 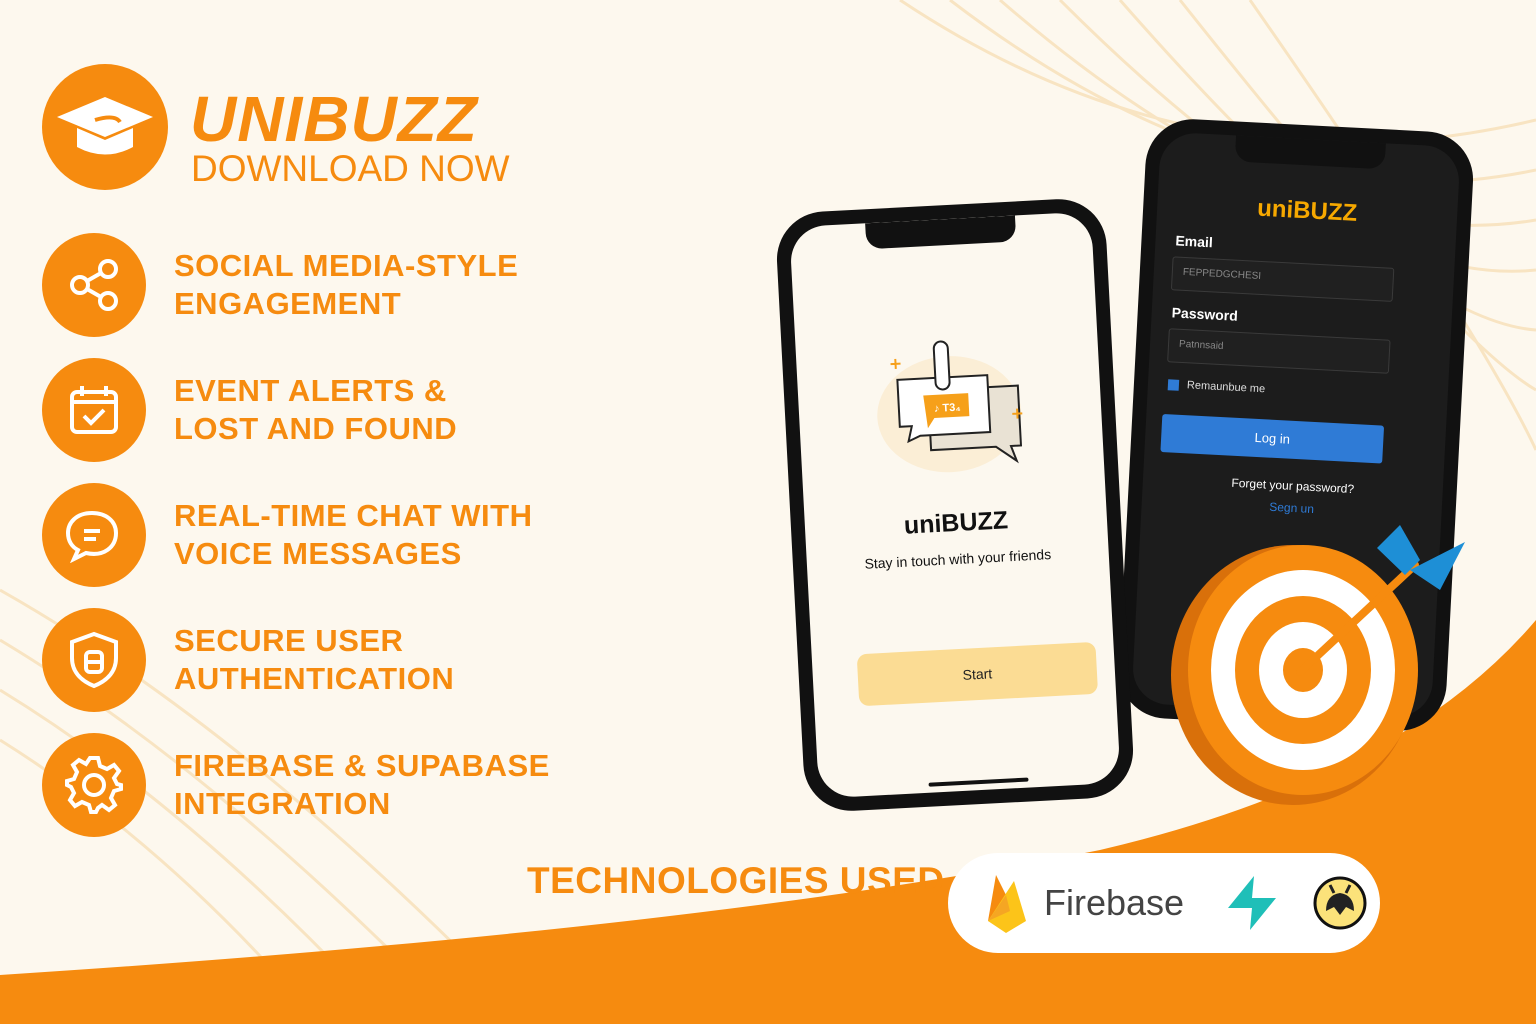 I want to click on feature-social: SOCIAL MEDIA-STYLE ENGAGEMENT, so click(x=280, y=285).